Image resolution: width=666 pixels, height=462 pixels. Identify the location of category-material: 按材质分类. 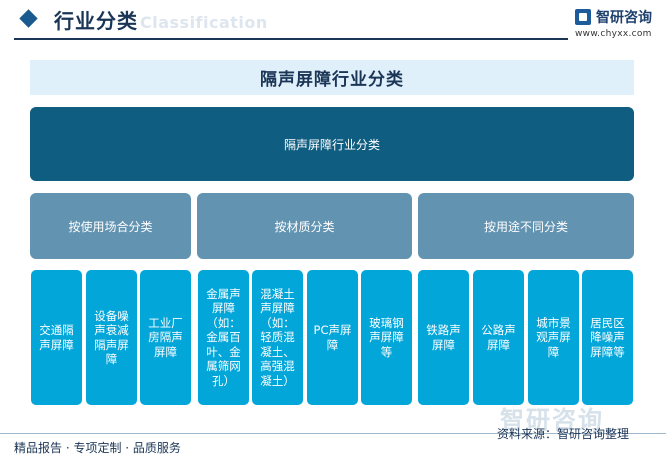
(304, 226).